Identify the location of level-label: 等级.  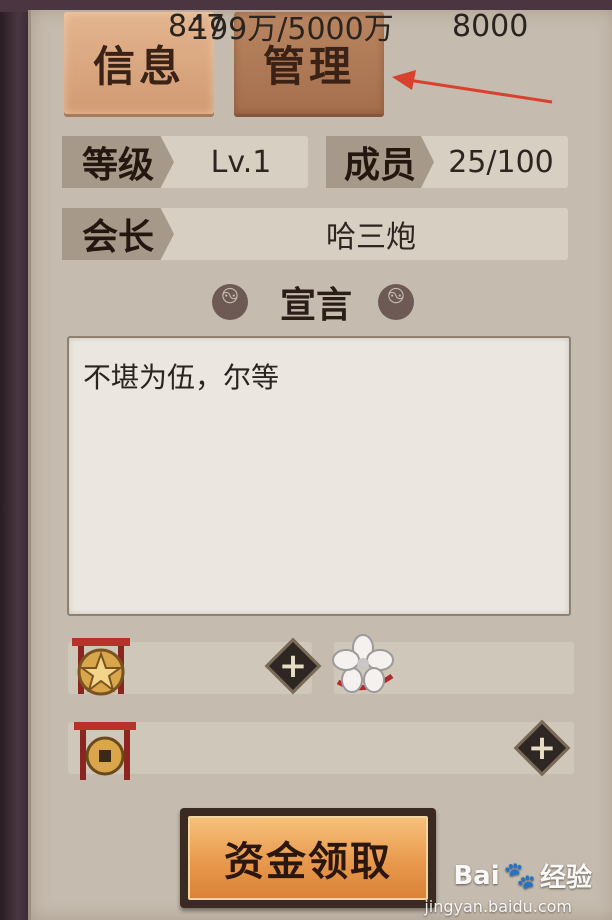
(118, 162).